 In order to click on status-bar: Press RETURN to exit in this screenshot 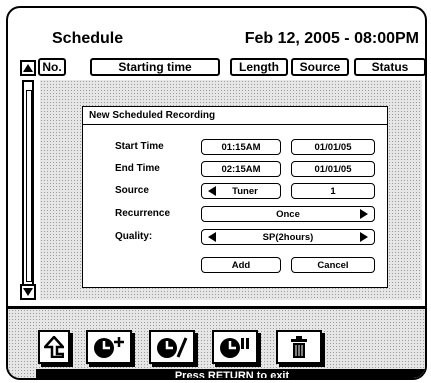, I will do `click(230, 373)`.